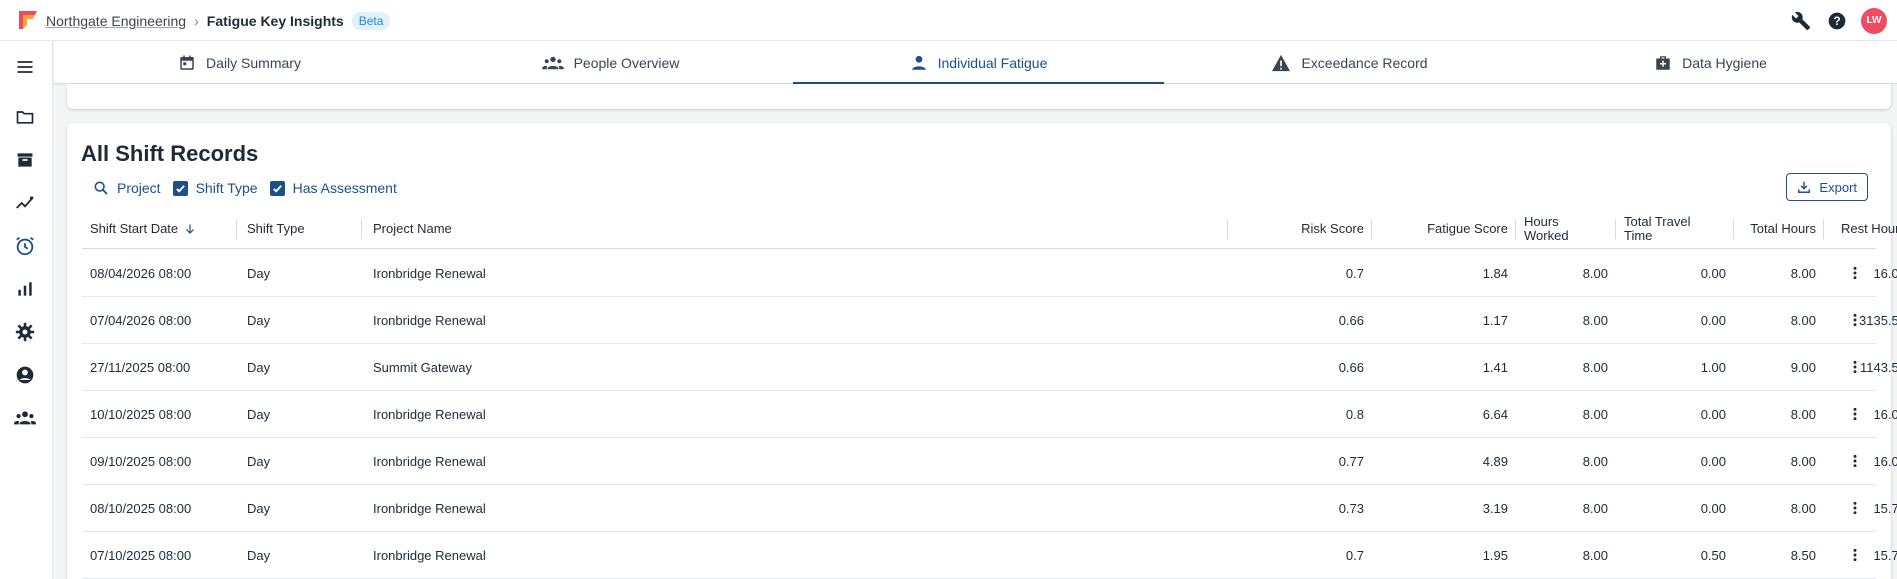  I want to click on has-assessment-checkbox, so click(277, 188).